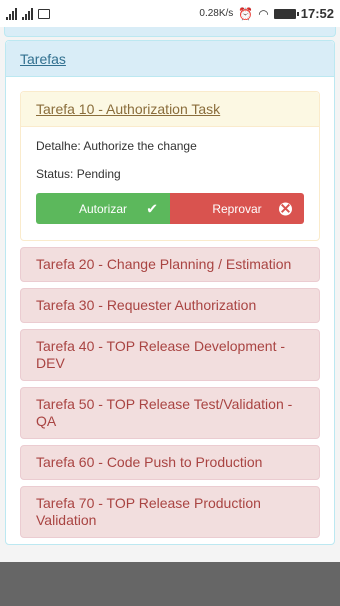  Describe the element at coordinates (170, 462) in the screenshot. I see `task-item: Tarefa 60 - Code Push to Production` at that location.